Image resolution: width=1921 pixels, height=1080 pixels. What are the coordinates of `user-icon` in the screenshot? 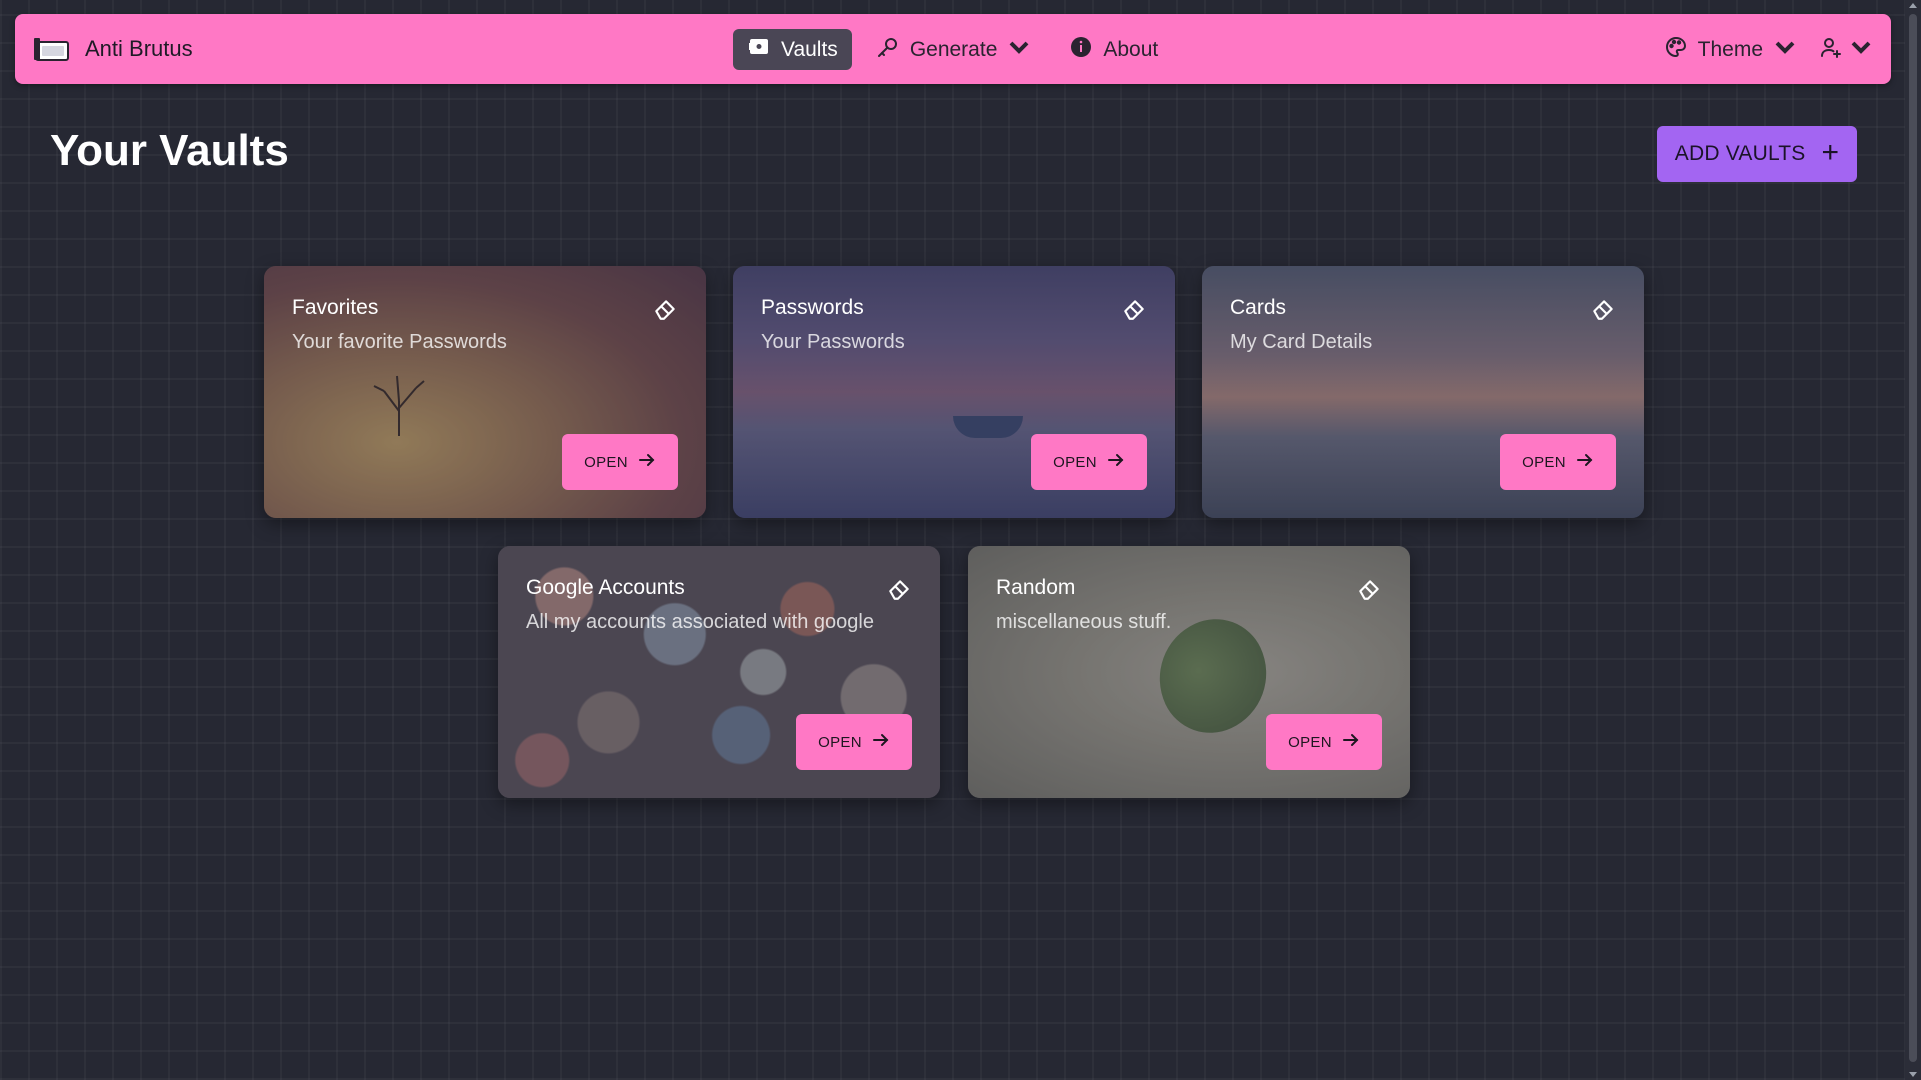 It's located at (1831, 50).